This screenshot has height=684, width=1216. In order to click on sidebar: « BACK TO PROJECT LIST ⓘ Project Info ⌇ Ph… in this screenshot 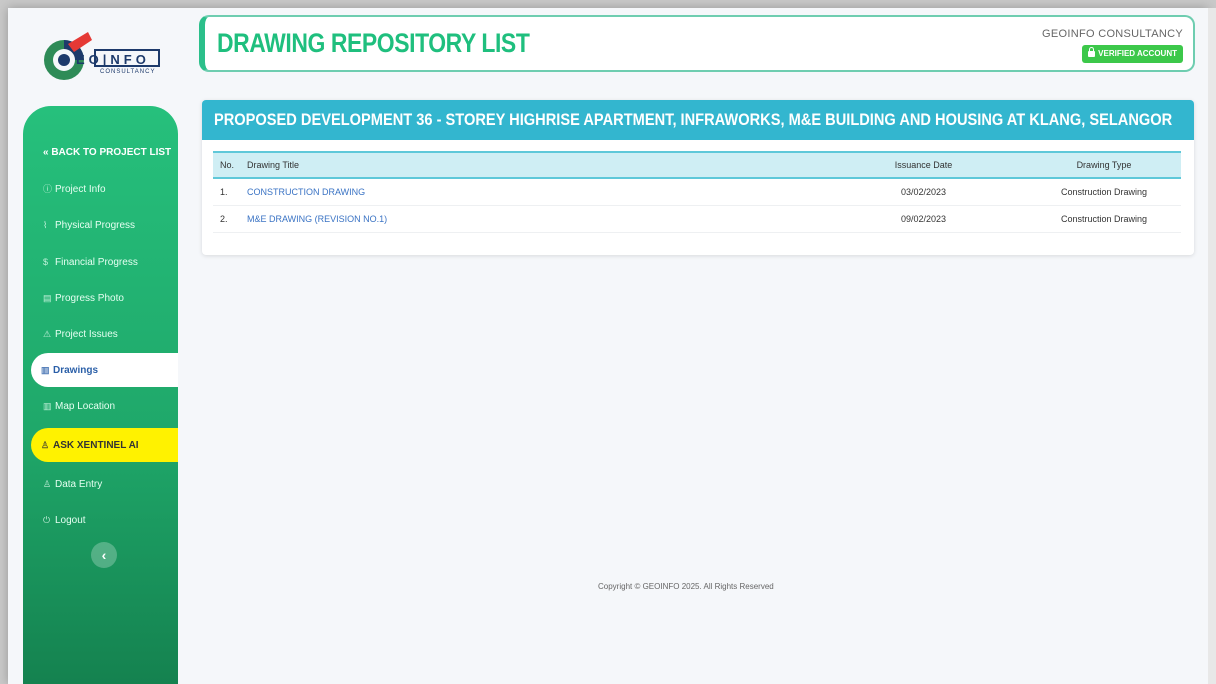, I will do `click(100, 395)`.